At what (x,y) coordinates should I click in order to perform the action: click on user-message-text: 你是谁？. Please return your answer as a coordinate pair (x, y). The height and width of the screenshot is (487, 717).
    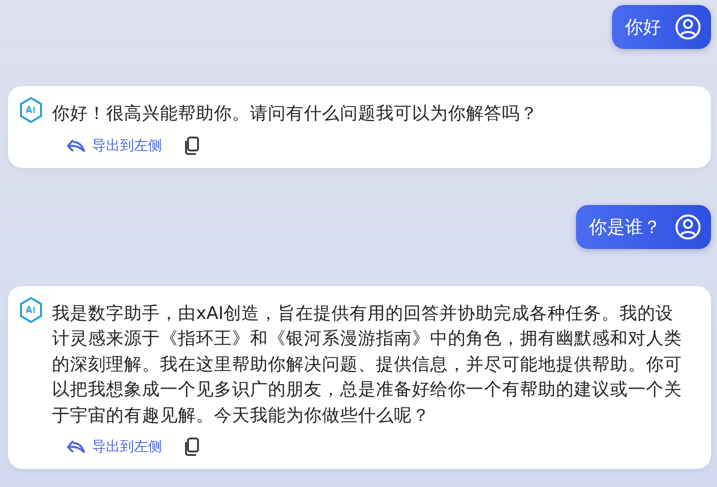
    Looking at the image, I should click on (625, 227).